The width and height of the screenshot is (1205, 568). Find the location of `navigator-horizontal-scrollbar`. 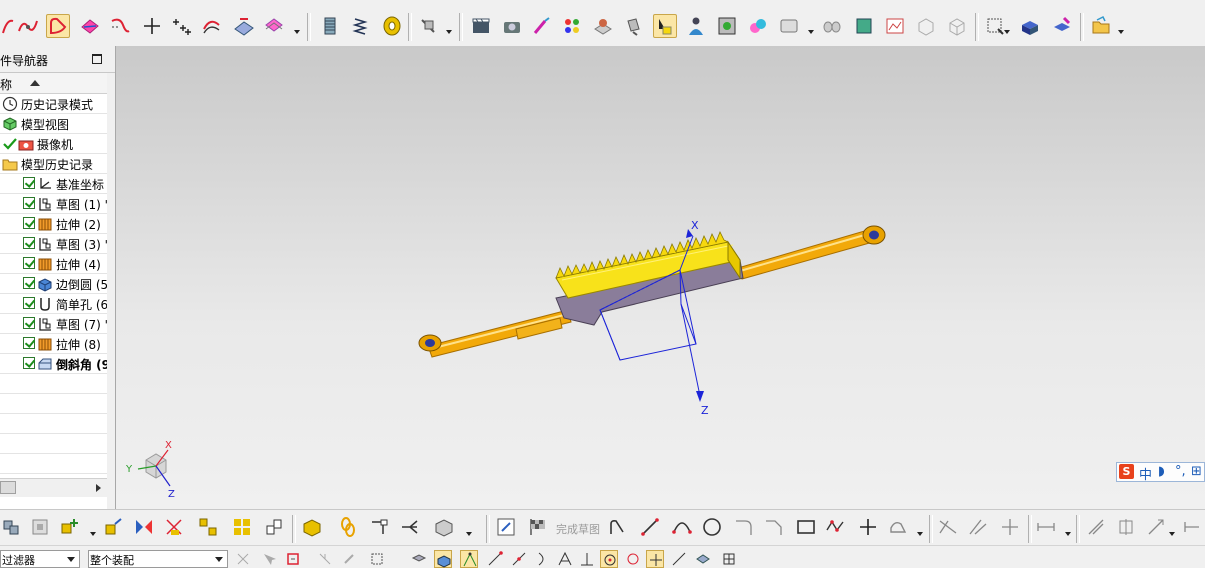

navigator-horizontal-scrollbar is located at coordinates (53, 487).